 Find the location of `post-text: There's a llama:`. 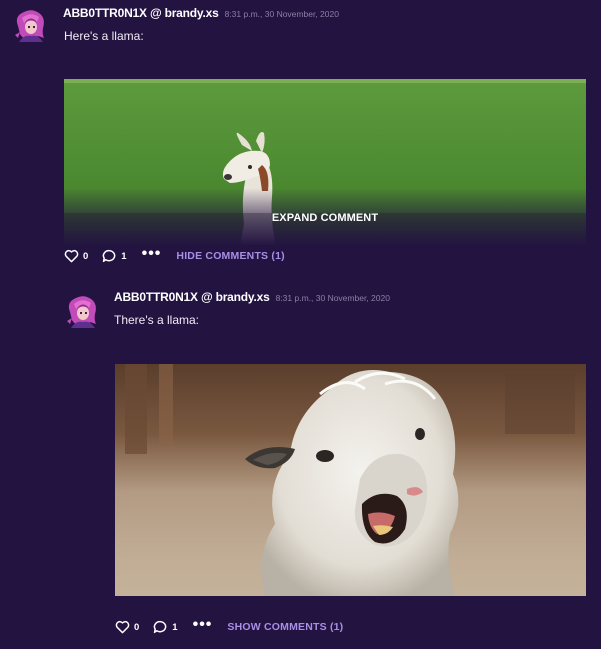

post-text: There's a llama: is located at coordinates (156, 320).